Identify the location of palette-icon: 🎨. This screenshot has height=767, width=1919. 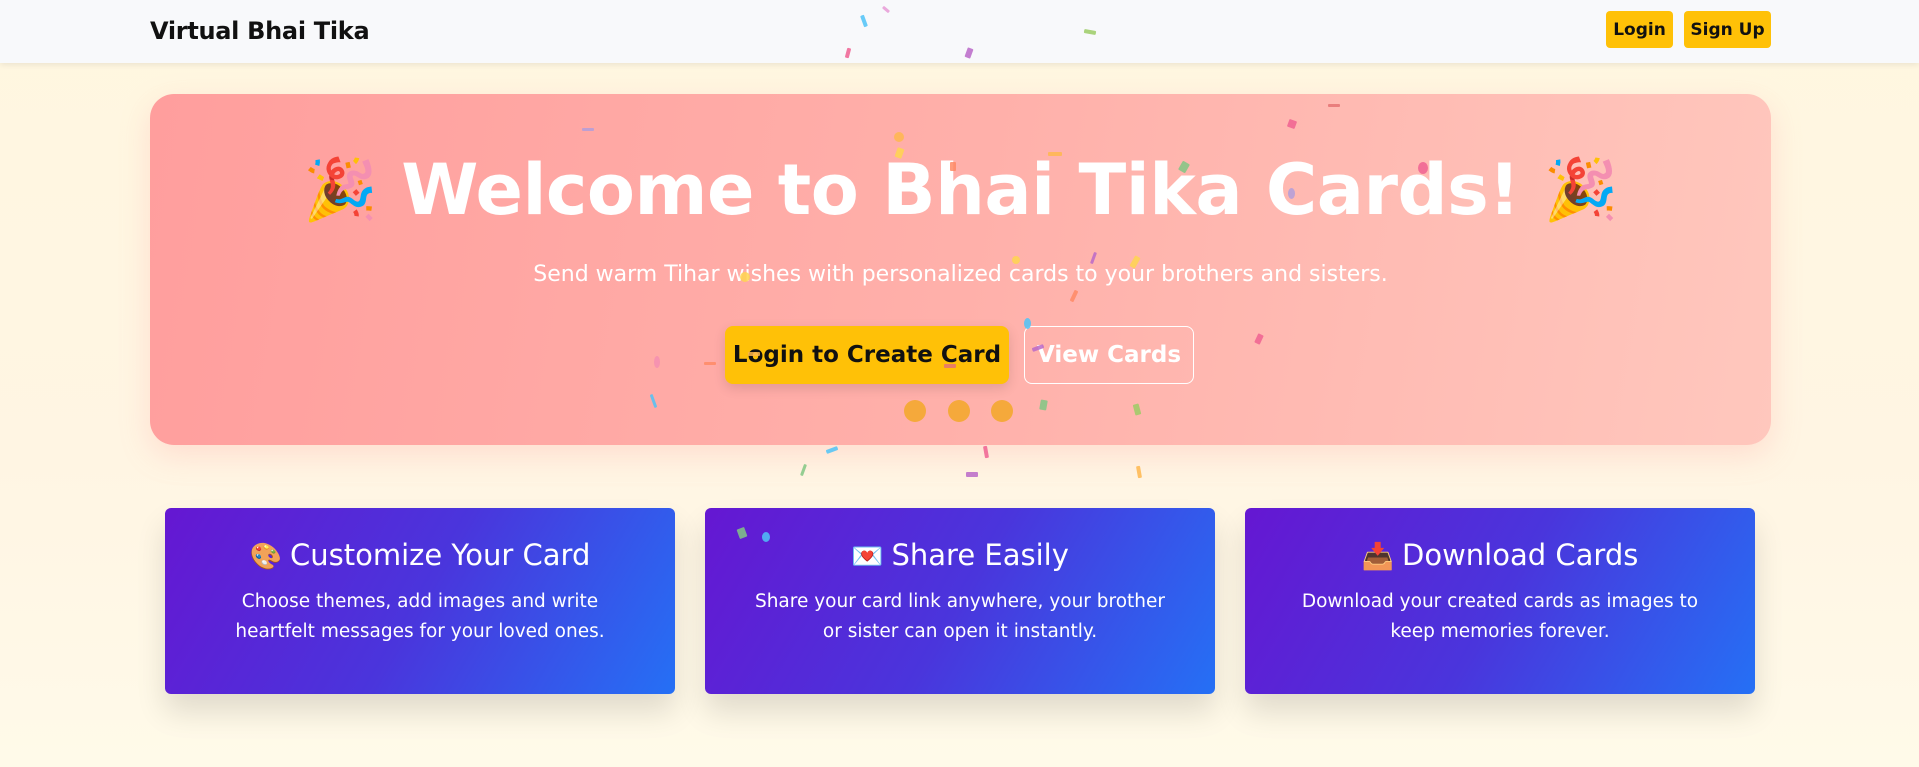
(265, 557).